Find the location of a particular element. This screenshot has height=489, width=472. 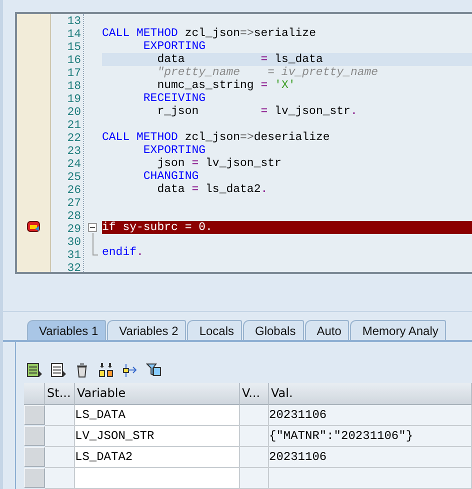

tab: Globals is located at coordinates (273, 330).